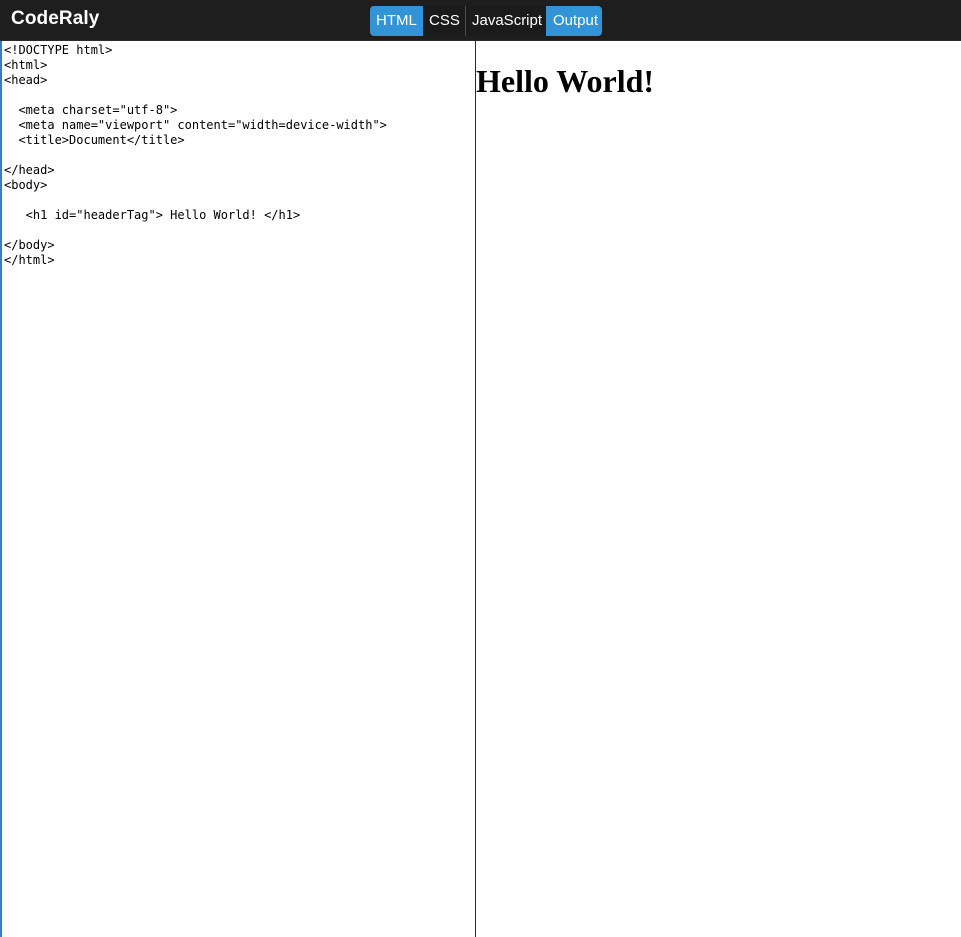  Describe the element at coordinates (443, 21) in the screenshot. I see `tab-css: CSS` at that location.